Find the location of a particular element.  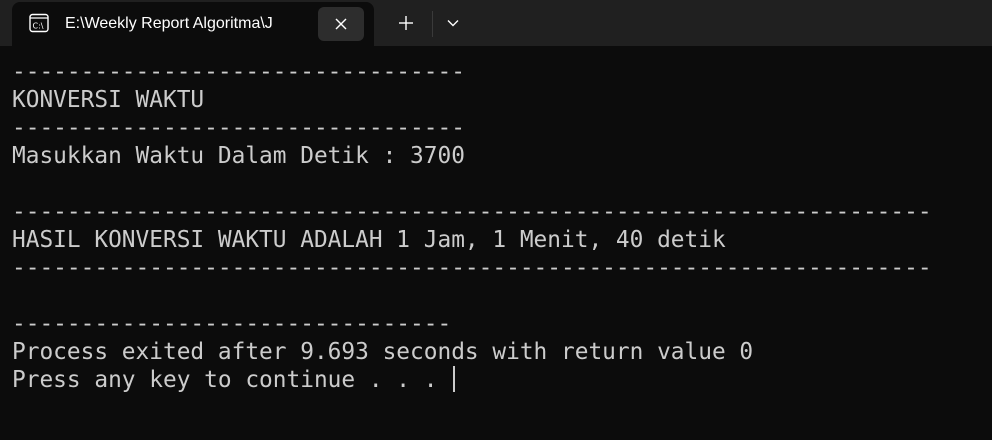

console-line: Masukkan Waktu Dalam Detik : 3700 is located at coordinates (238, 156).